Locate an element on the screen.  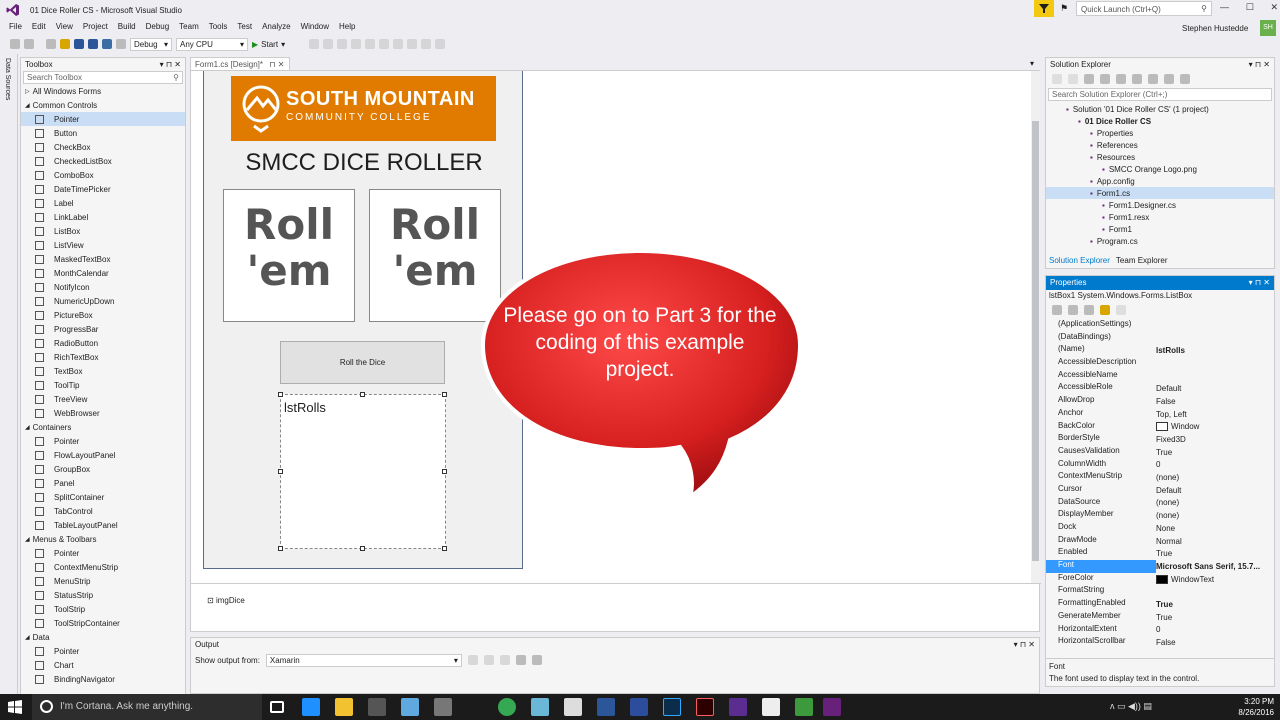
toolbox-item: MaskedTextBox is located at coordinates (103, 259).